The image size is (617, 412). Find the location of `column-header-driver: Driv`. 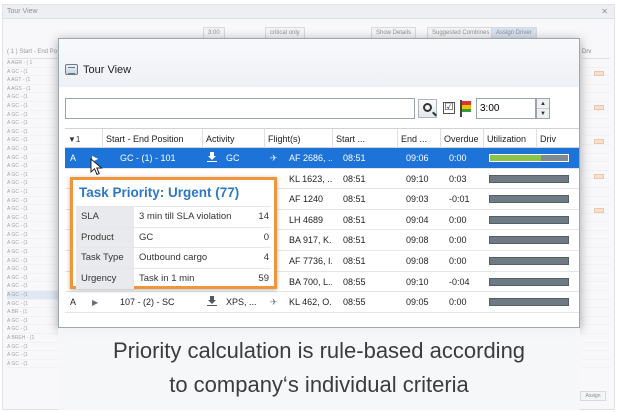

column-header-driver: Driv is located at coordinates (555, 139).